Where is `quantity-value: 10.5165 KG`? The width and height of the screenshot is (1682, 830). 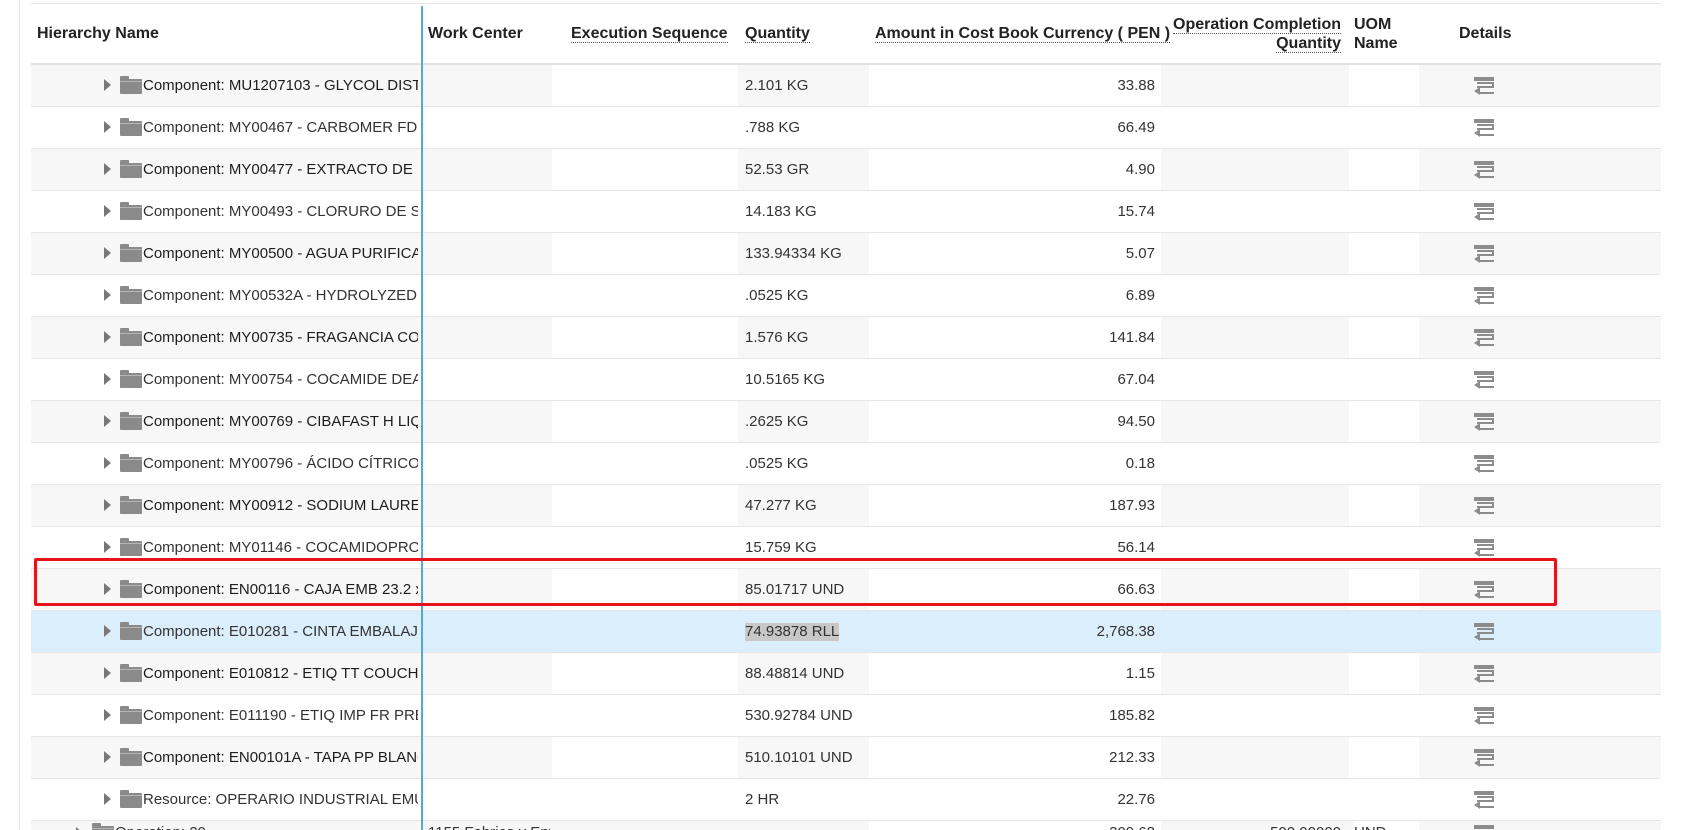 quantity-value: 10.5165 KG is located at coordinates (785, 379).